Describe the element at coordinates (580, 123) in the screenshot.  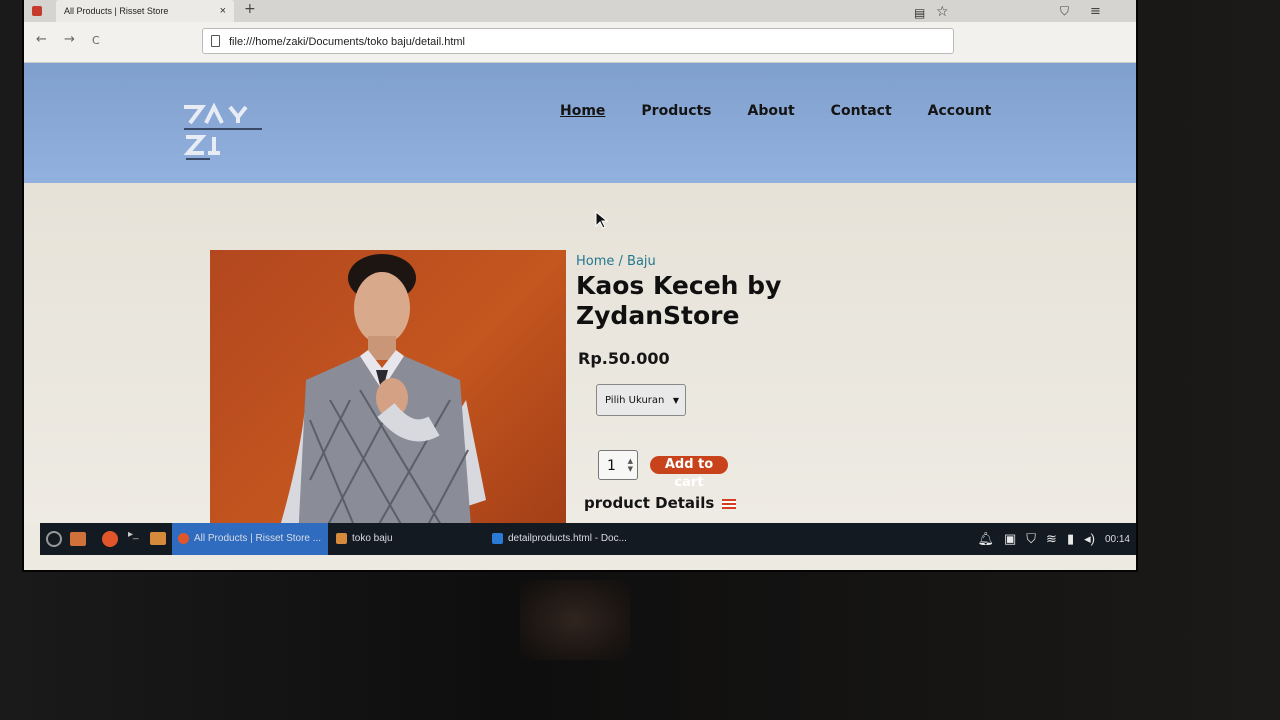
I see `site-header: Home Products About Contact Account` at that location.